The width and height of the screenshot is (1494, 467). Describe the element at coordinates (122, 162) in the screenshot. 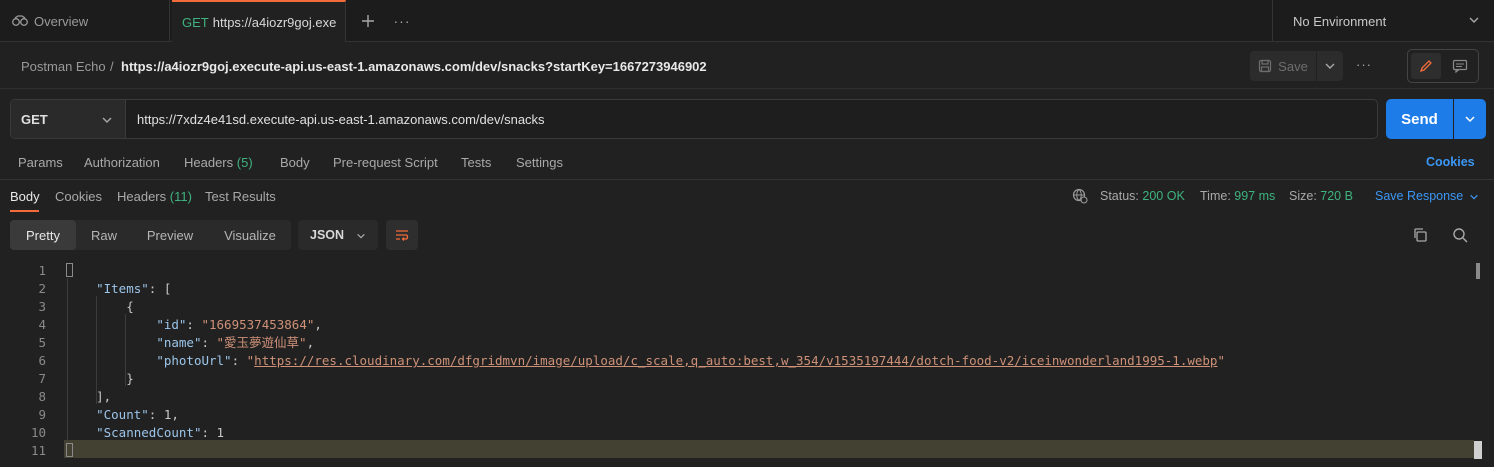

I see `tab-authorization: Authorization` at that location.